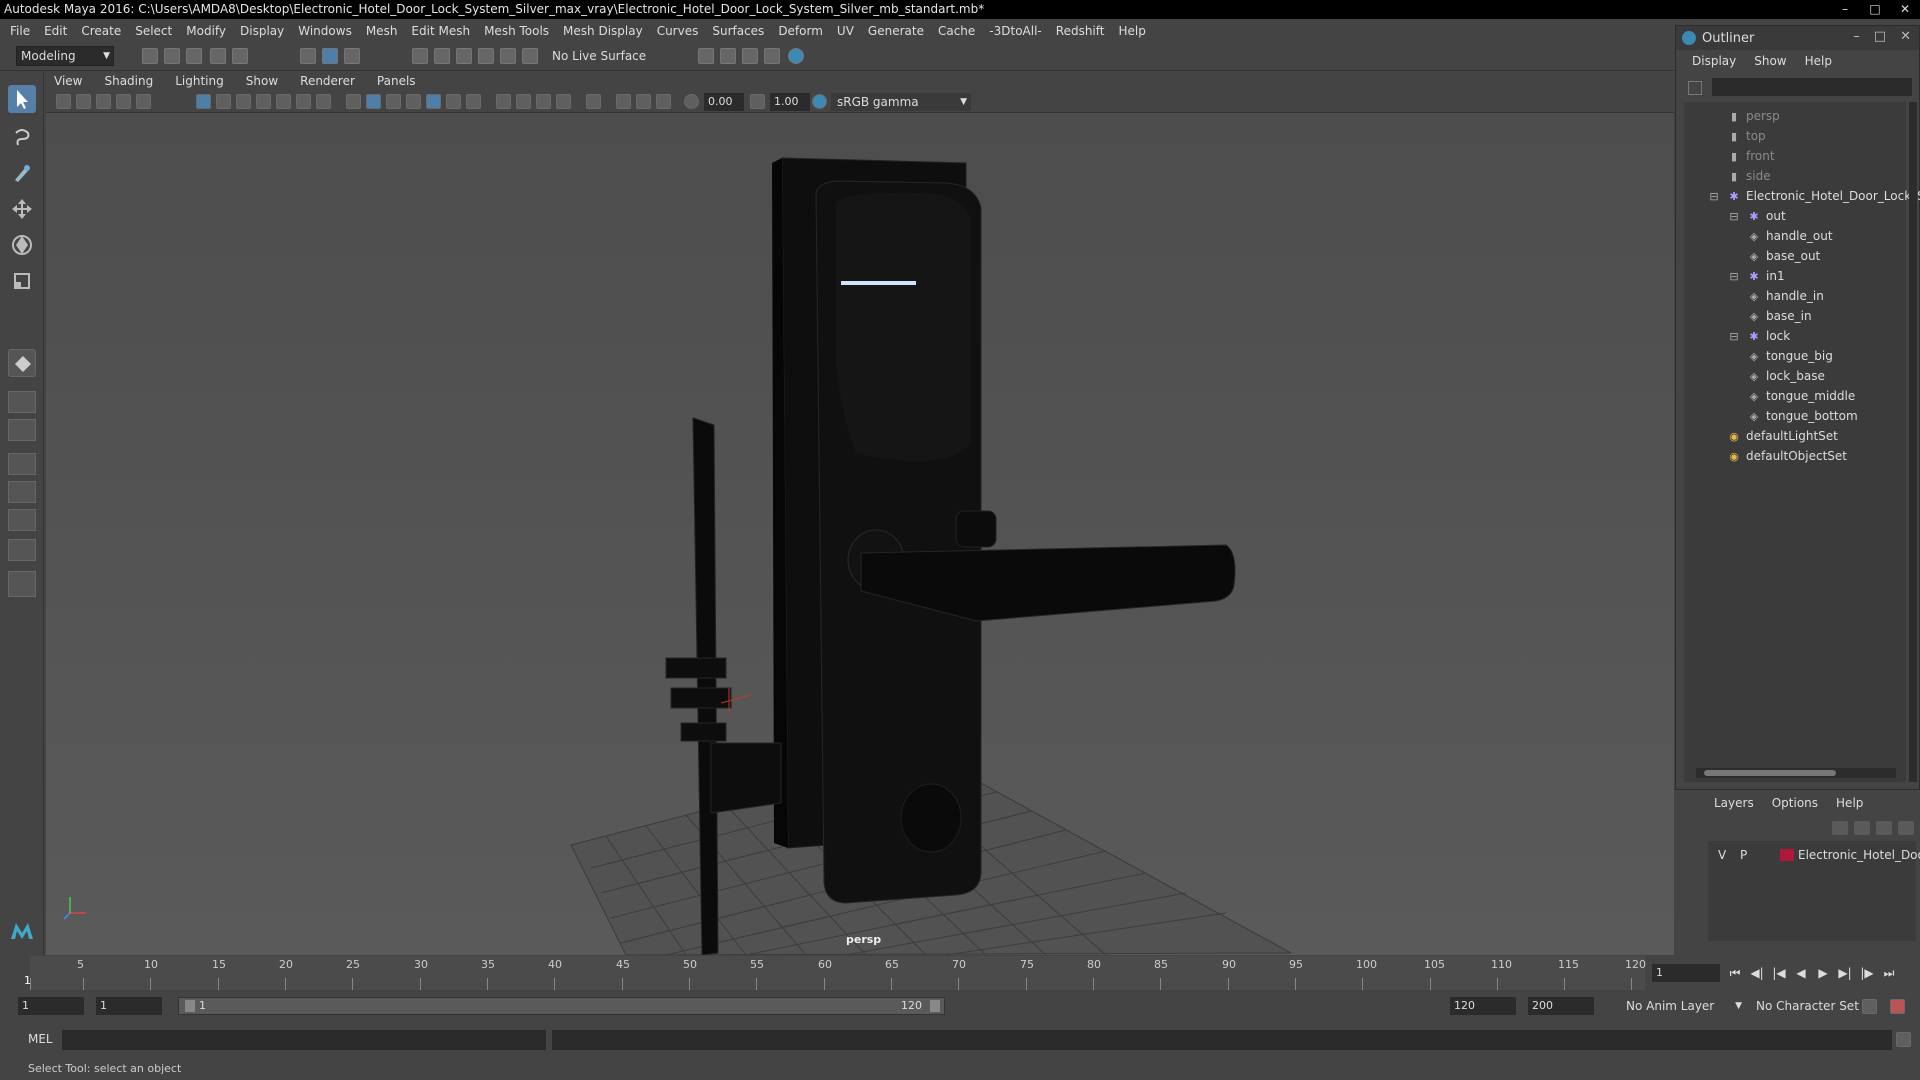 This screenshot has width=1920, height=1080. I want to click on wireframe-icon, so click(353, 101).